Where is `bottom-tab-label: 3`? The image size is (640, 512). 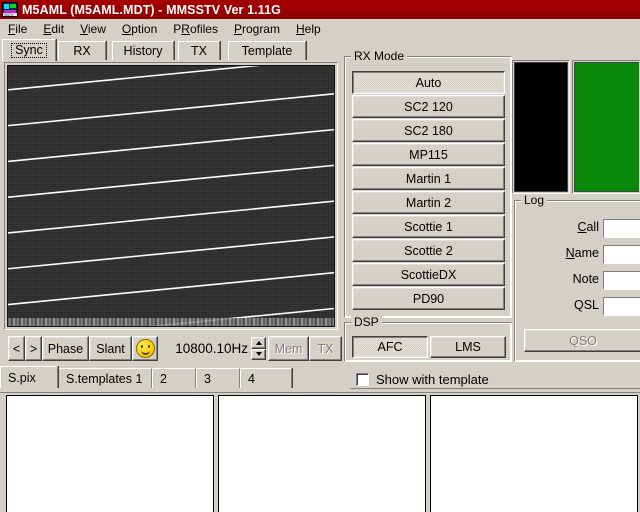
bottom-tab-label: 3 is located at coordinates (207, 378).